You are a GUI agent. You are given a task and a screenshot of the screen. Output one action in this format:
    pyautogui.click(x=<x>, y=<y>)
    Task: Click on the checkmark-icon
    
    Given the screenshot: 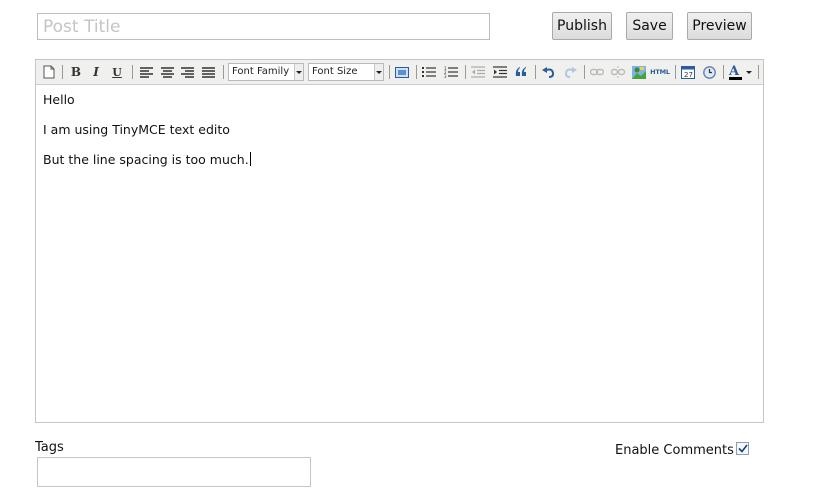 What is the action you would take?
    pyautogui.click(x=742, y=448)
    